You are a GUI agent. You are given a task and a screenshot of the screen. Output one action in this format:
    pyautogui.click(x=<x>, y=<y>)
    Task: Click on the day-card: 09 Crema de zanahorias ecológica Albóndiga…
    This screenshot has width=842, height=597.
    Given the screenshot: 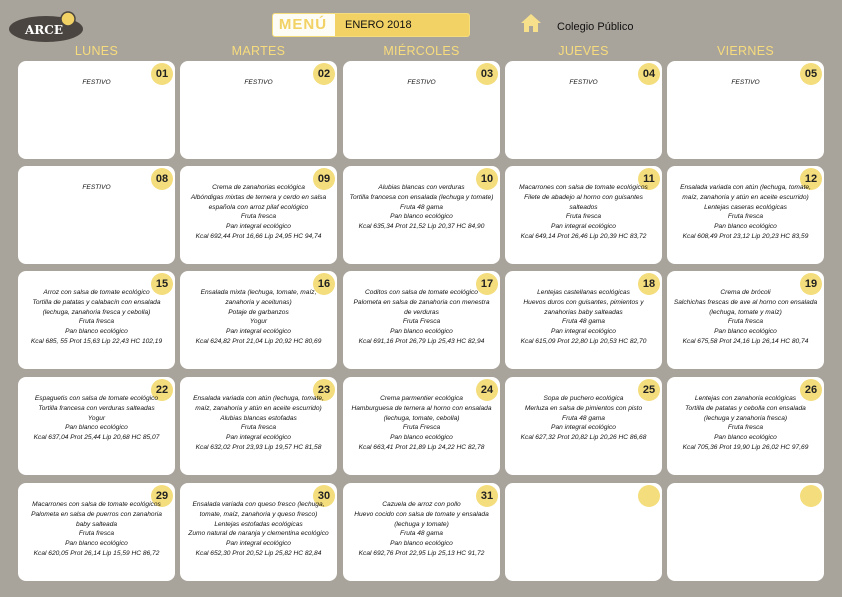 What is the action you would take?
    pyautogui.click(x=258, y=215)
    